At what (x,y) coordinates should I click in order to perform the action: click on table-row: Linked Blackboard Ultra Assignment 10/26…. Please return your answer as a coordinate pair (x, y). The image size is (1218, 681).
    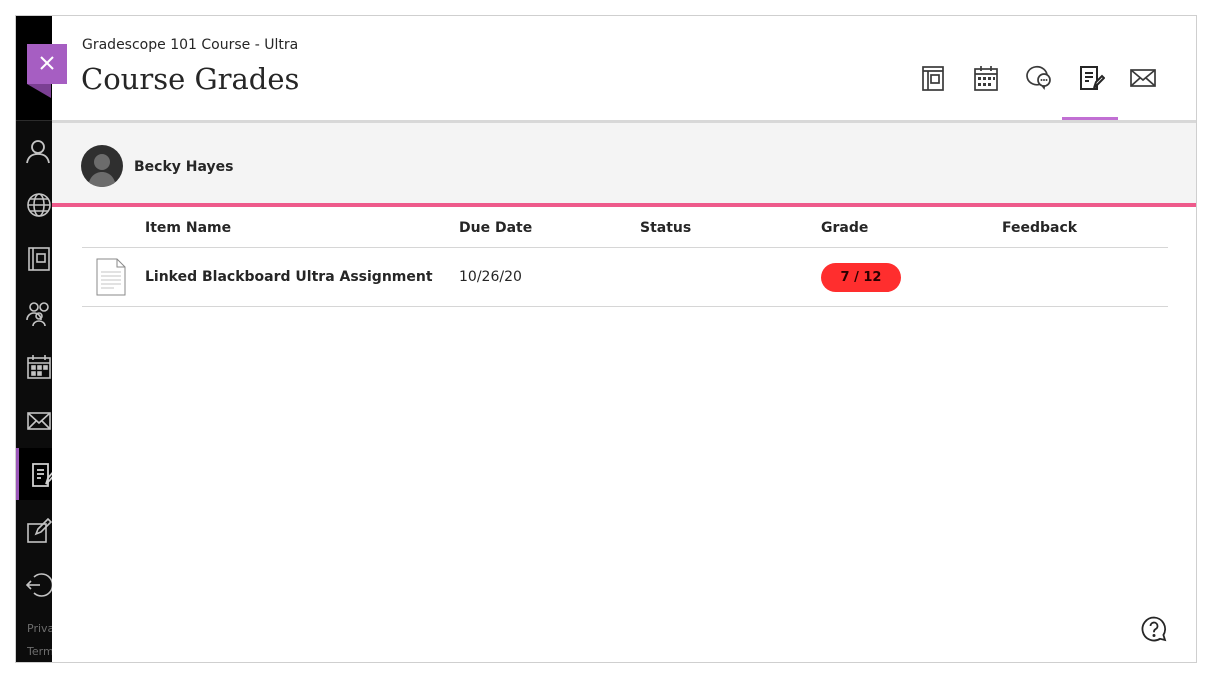
    Looking at the image, I should click on (625, 277).